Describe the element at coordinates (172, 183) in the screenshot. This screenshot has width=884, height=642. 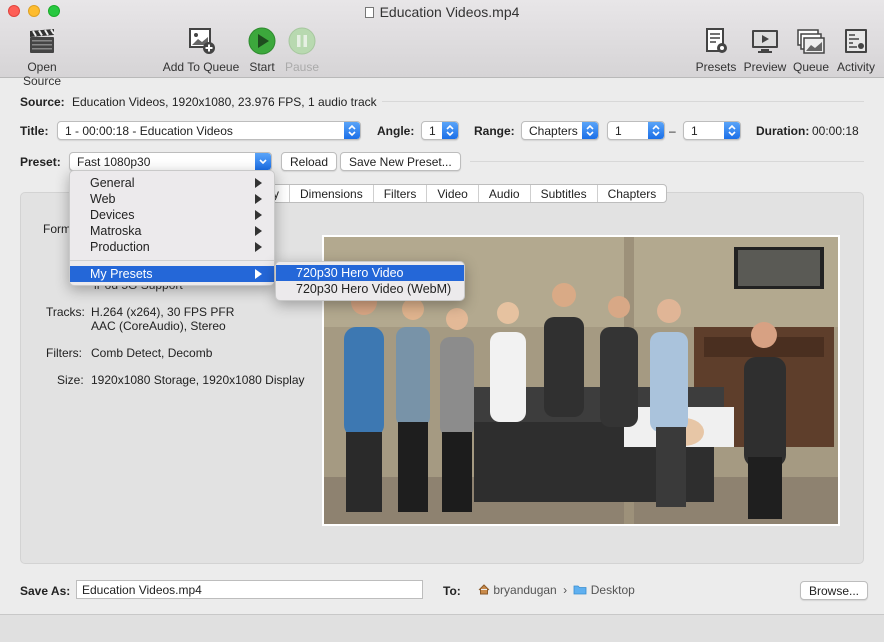
I see `menu-item-general: General` at that location.